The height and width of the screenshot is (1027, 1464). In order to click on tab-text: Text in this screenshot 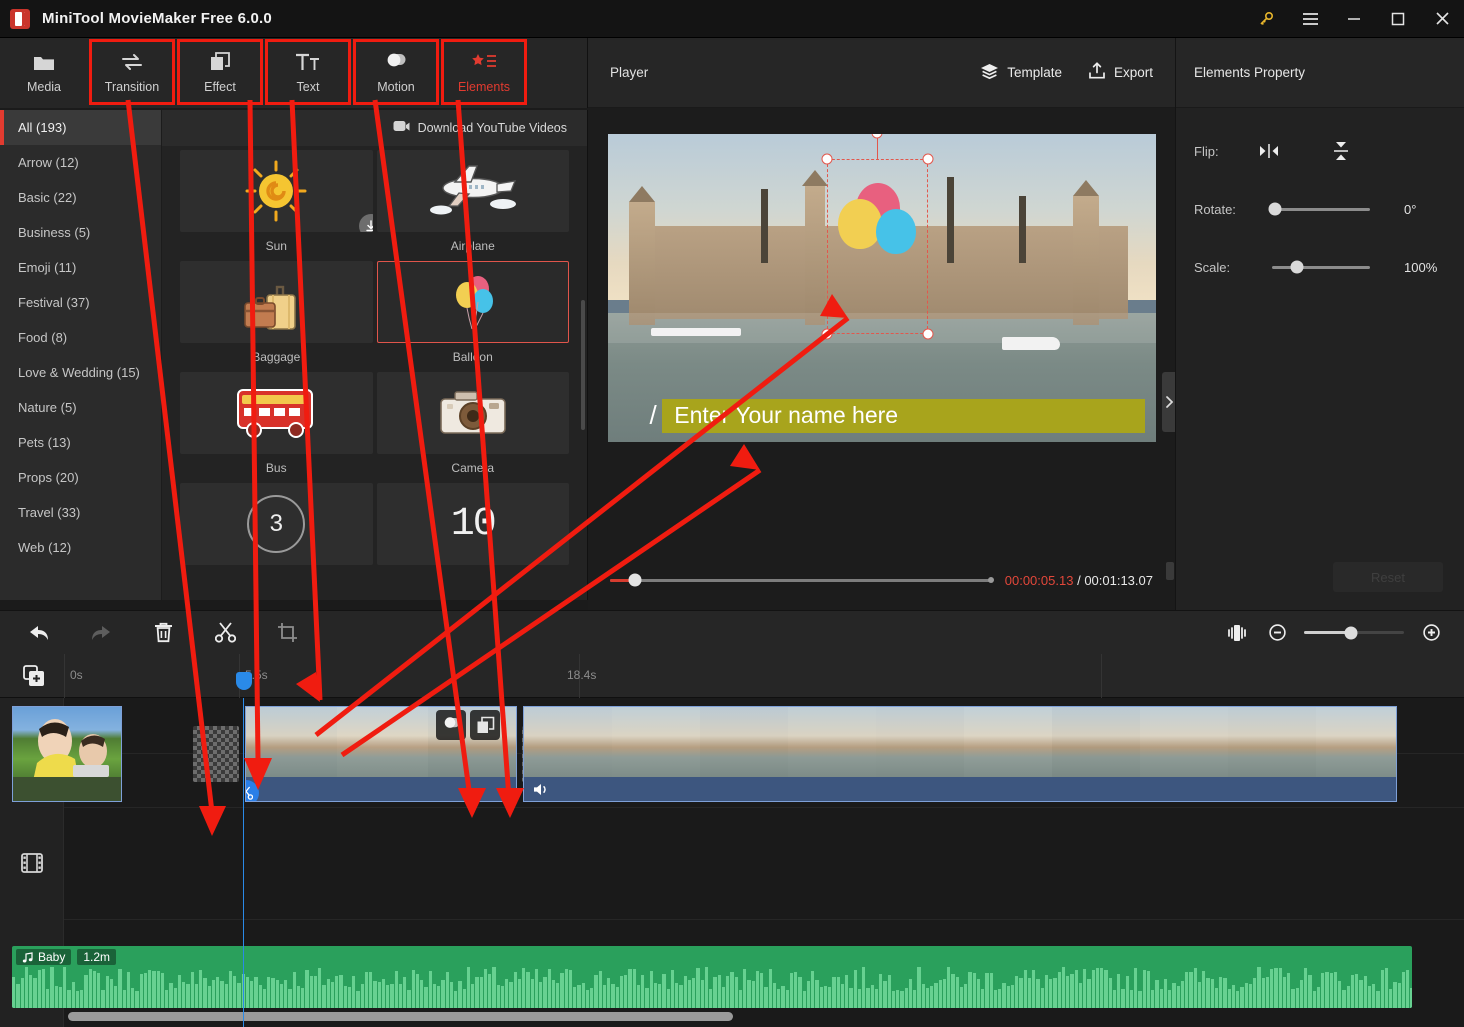, I will do `click(308, 72)`.